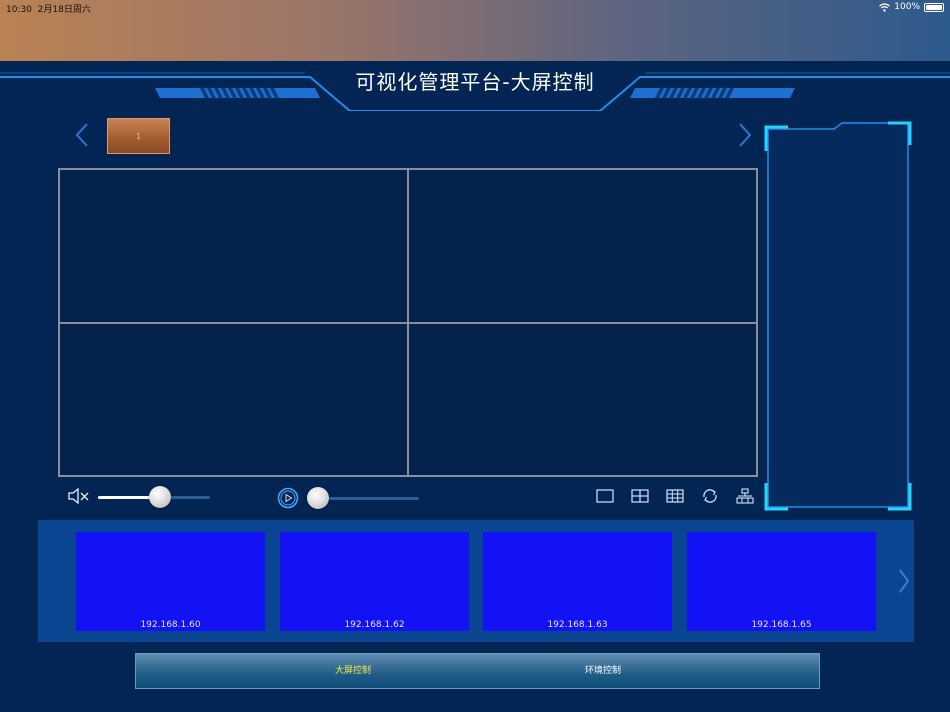 The height and width of the screenshot is (712, 950). I want to click on status-time-date: 10:30 2月18日周六, so click(48, 8).